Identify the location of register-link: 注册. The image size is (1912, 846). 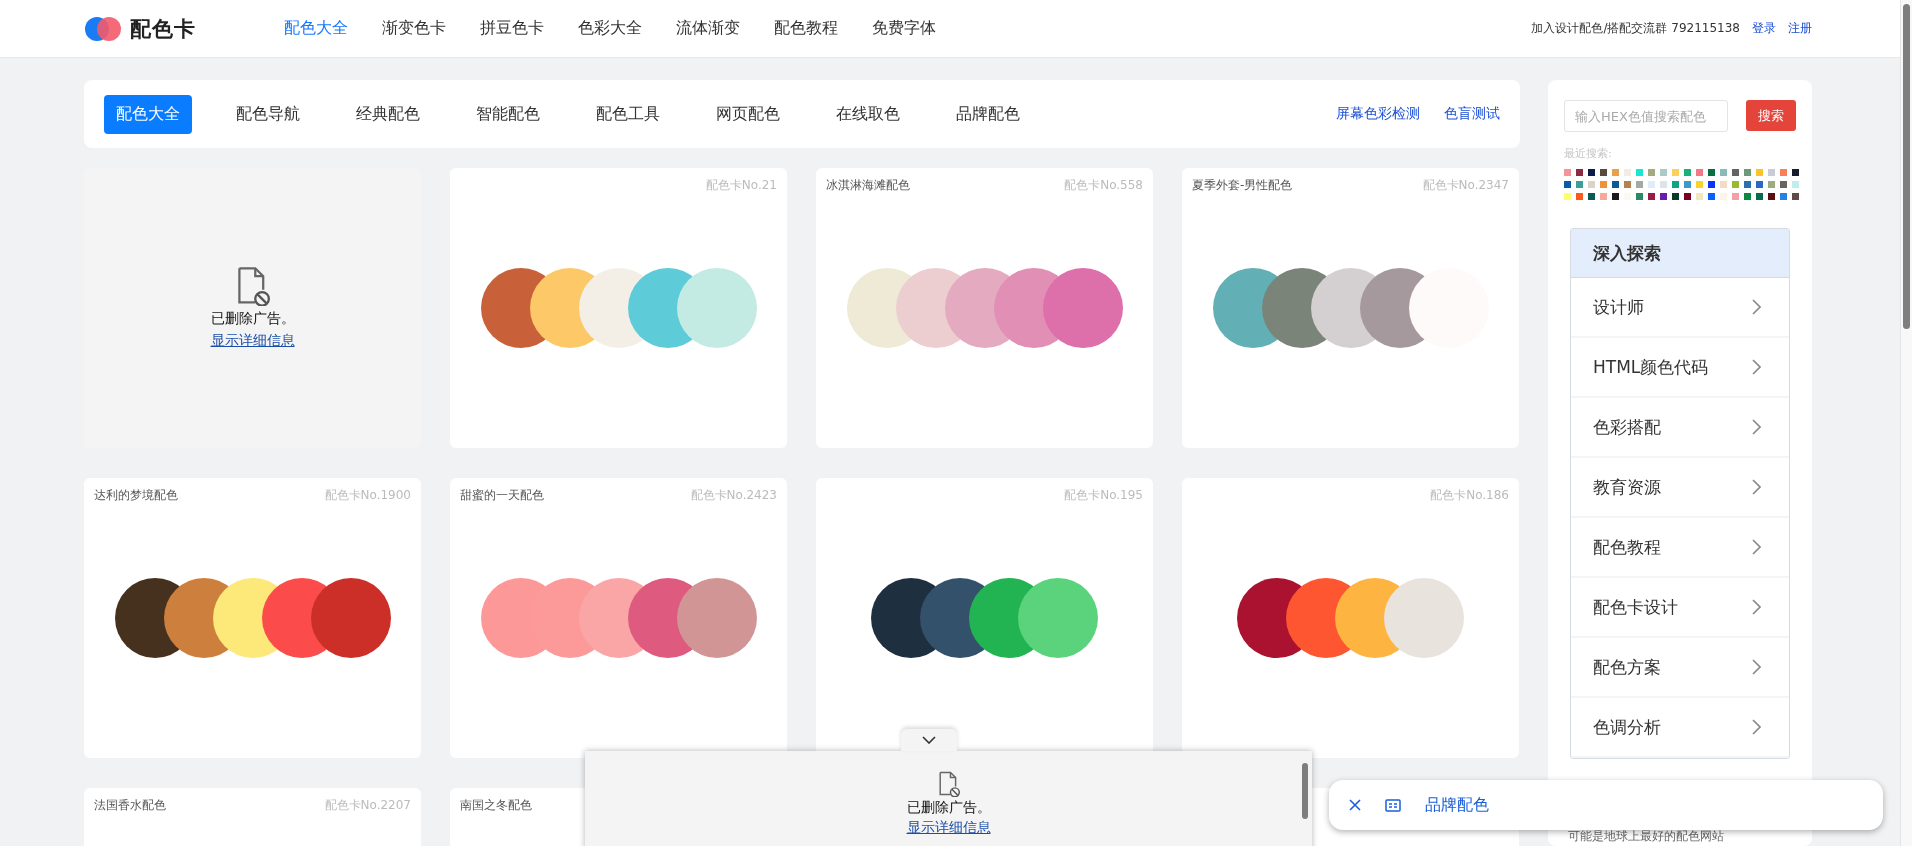
(1800, 28).